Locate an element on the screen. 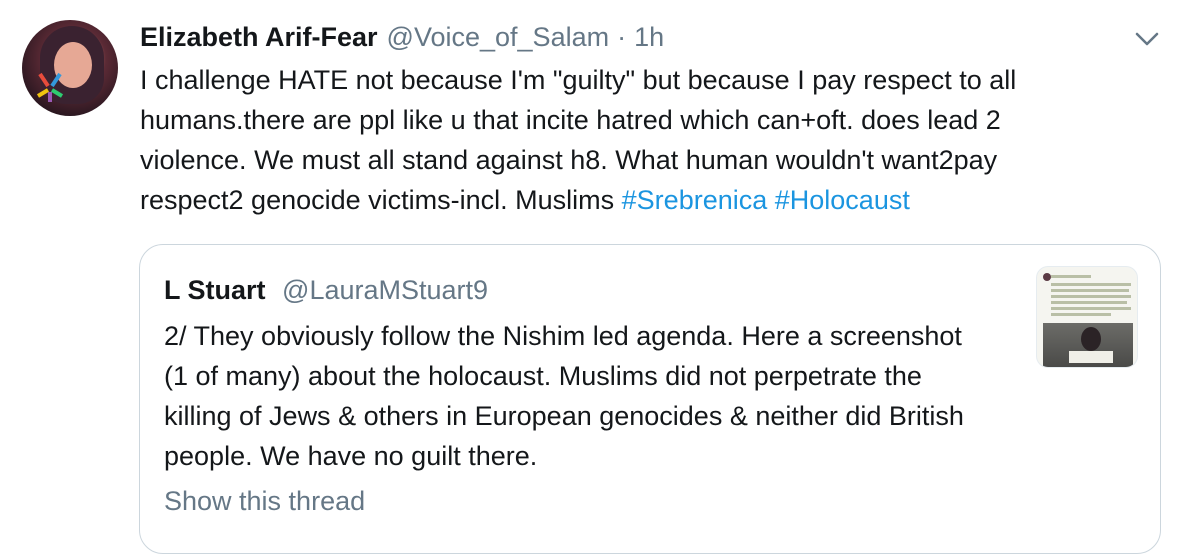 The height and width of the screenshot is (554, 1200). tweet-header: Elizabeth Arif-Fear @Voice_of_Salam · 1h is located at coordinates (402, 39).